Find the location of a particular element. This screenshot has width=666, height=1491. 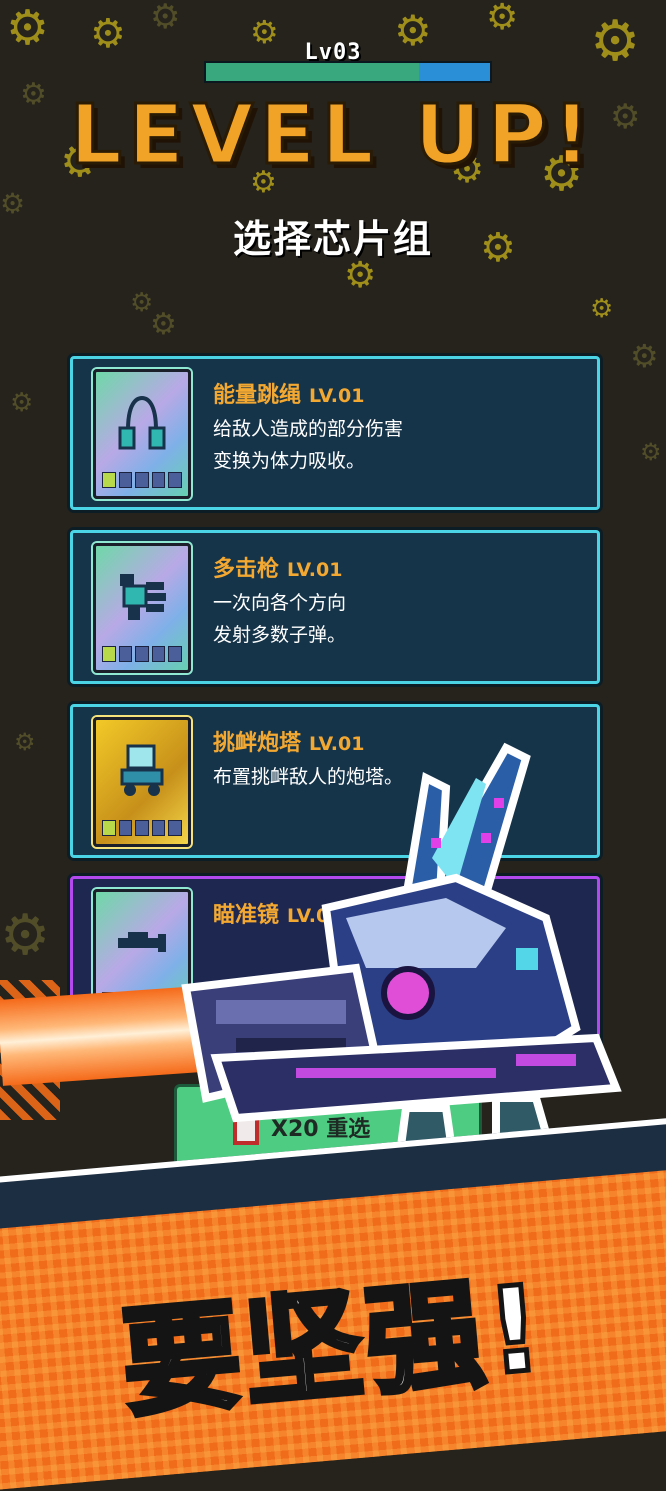

choose-chip-subtitle: 选择芯片组 is located at coordinates (332, 239).